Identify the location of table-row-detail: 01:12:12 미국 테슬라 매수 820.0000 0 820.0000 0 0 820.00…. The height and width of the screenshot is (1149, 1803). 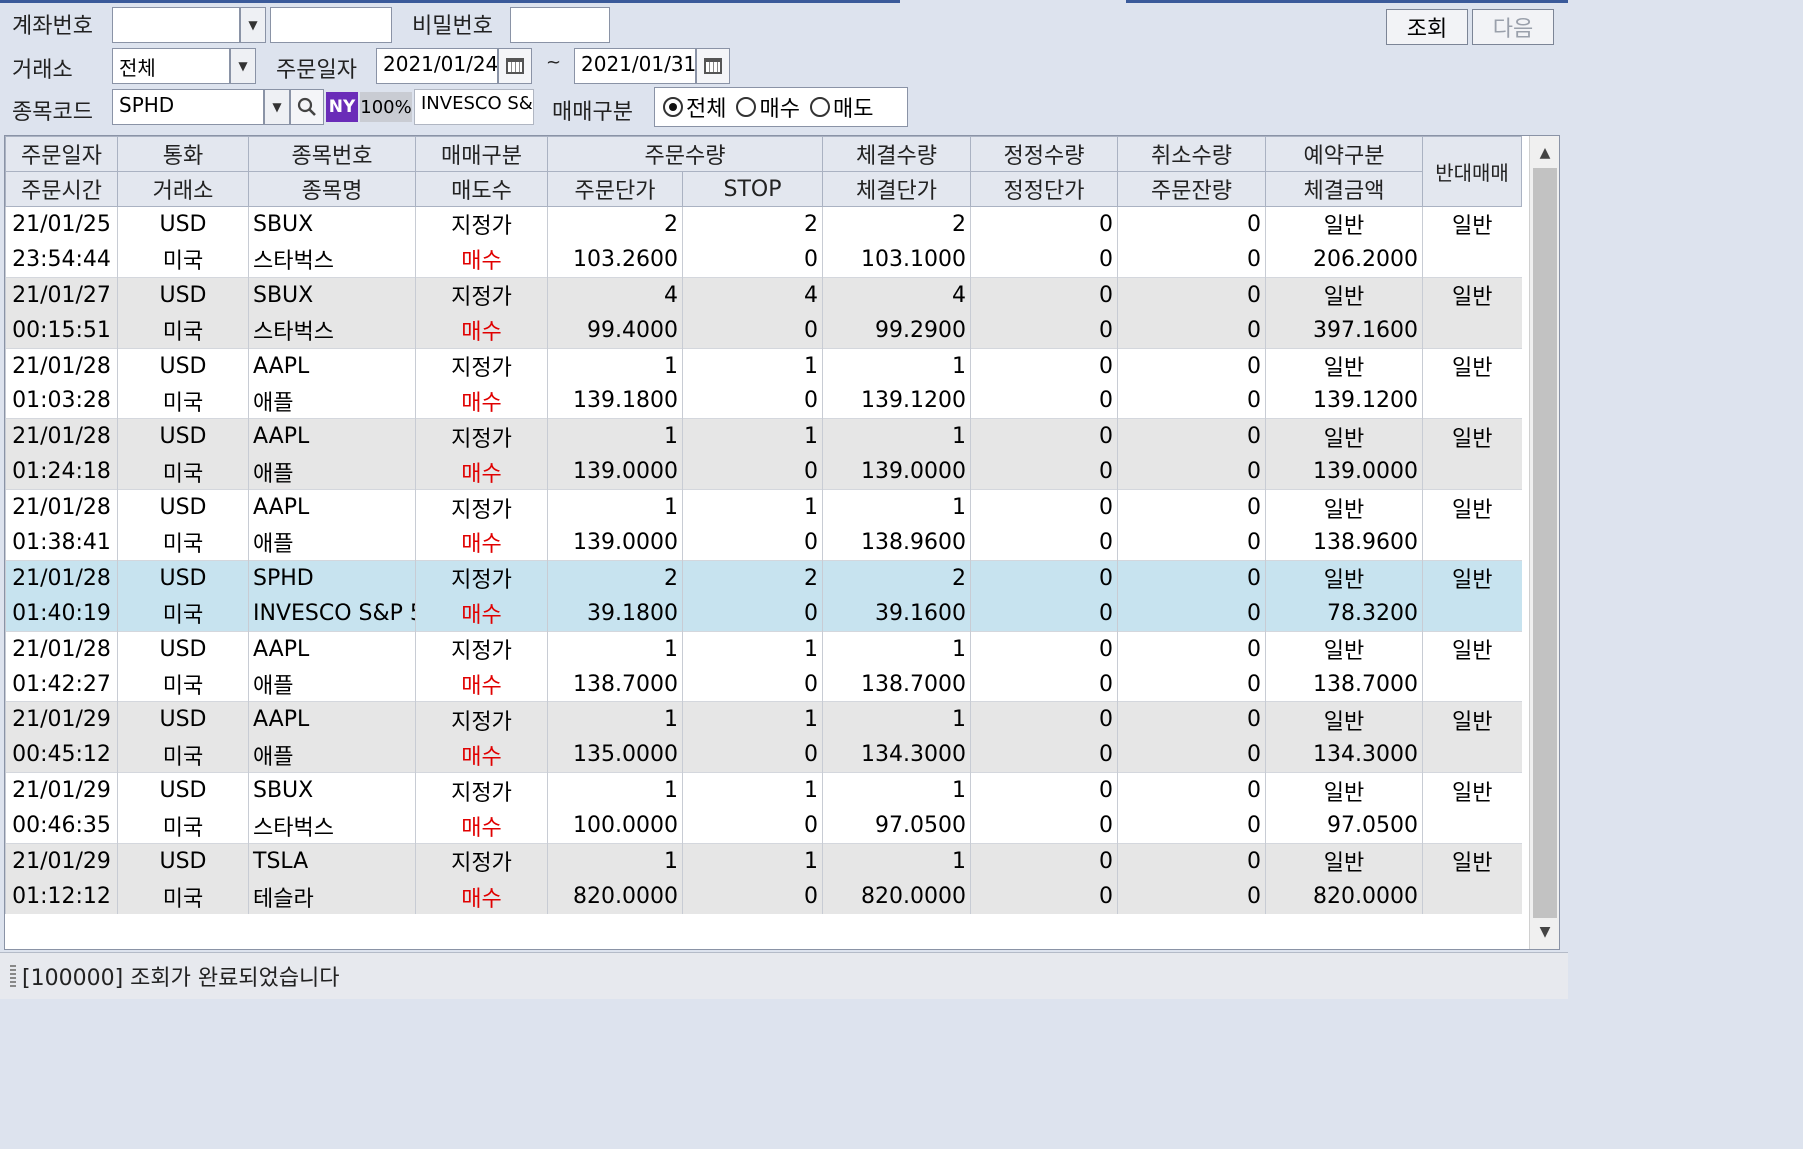
(763, 896).